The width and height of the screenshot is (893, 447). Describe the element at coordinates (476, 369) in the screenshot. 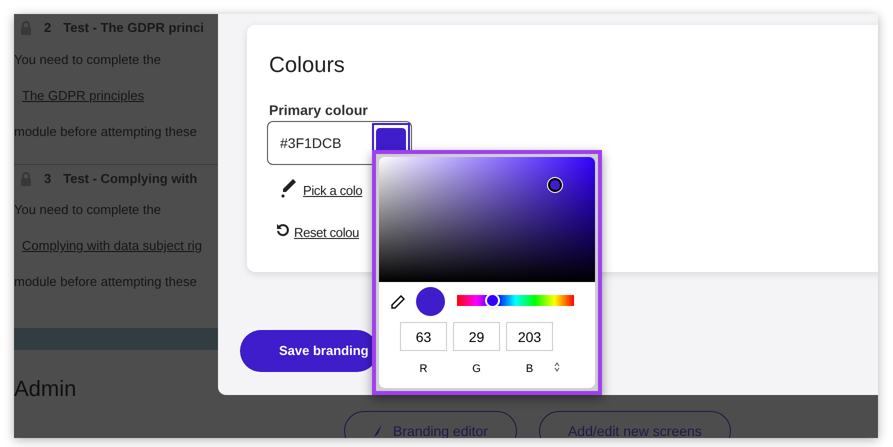

I see `channel-label: G` at that location.